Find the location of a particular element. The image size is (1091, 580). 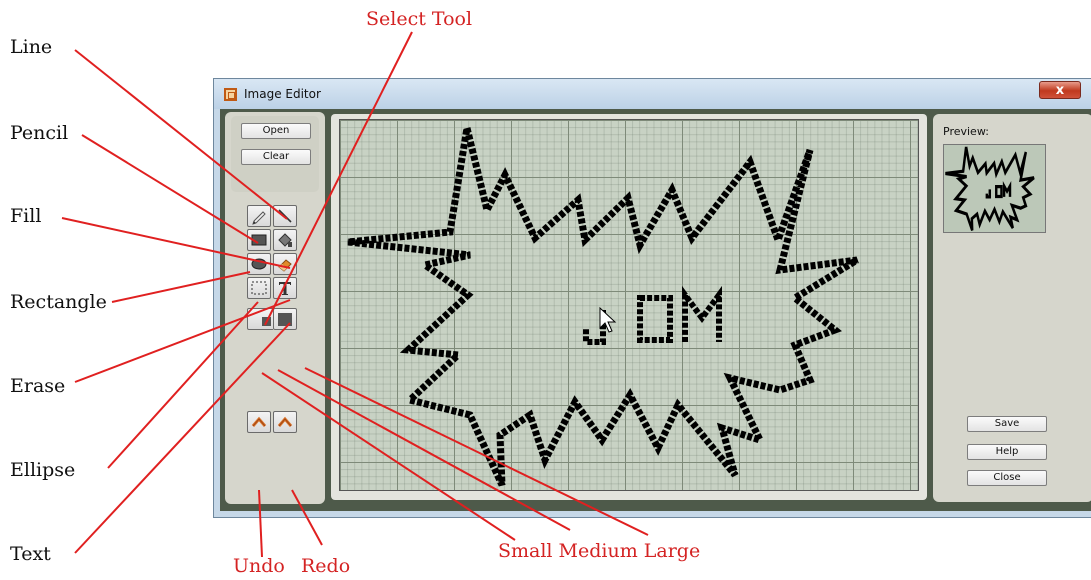

file-box: Open Clear is located at coordinates (275, 154).